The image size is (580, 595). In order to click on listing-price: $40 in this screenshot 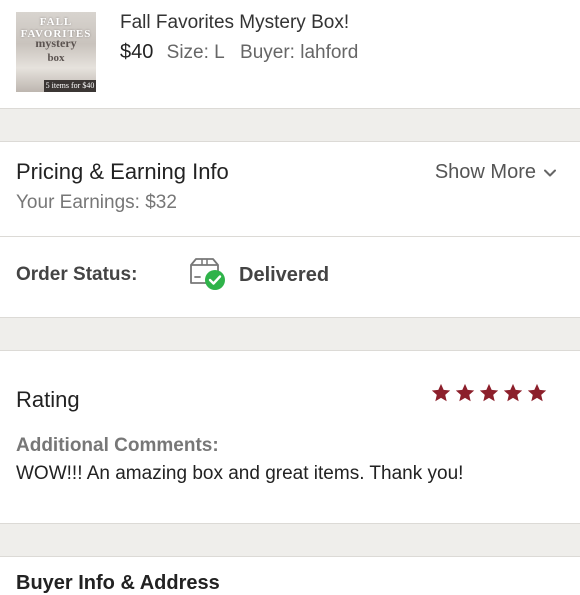, I will do `click(137, 52)`.